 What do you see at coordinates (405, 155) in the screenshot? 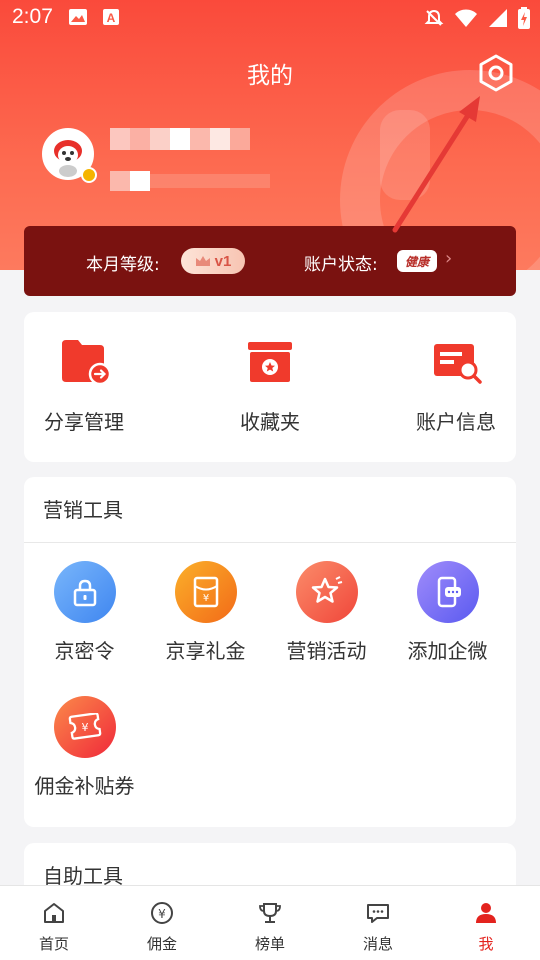
I see `header-decoration-small` at bounding box center [405, 155].